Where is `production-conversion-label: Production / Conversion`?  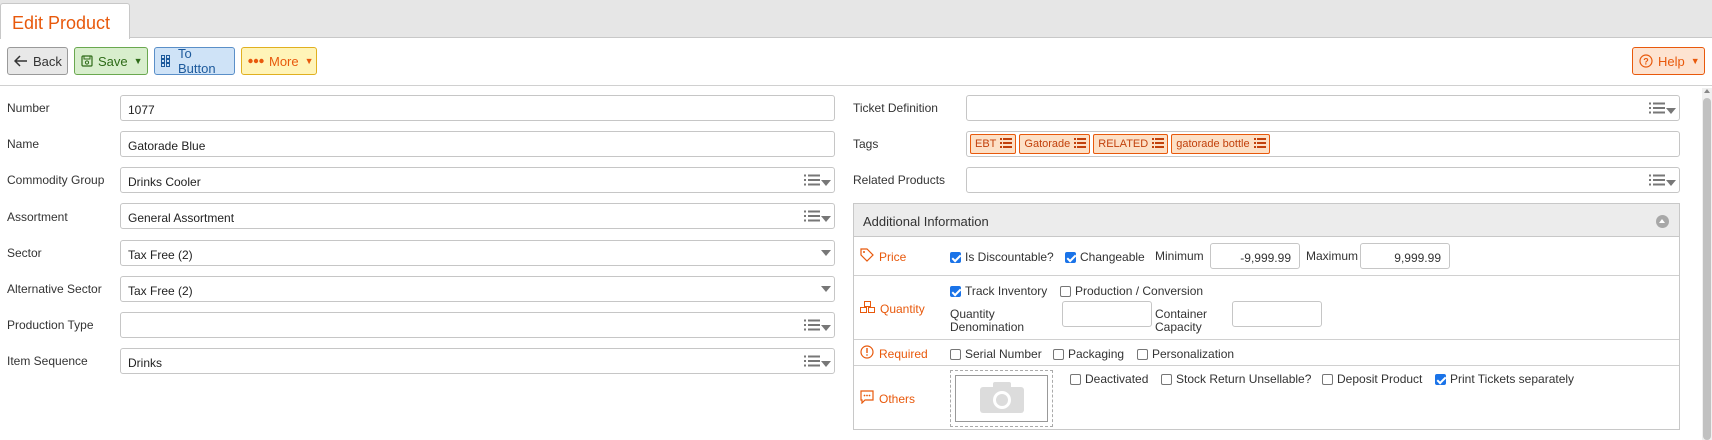
production-conversion-label: Production / Conversion is located at coordinates (1139, 291).